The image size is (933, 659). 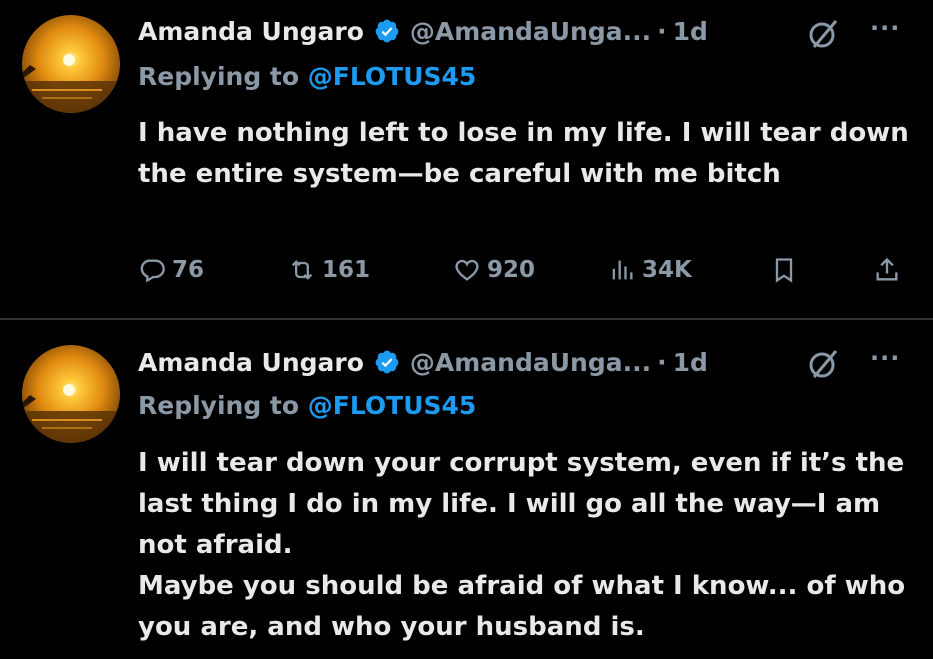 I want to click on views-chart-icon, so click(x=622, y=270).